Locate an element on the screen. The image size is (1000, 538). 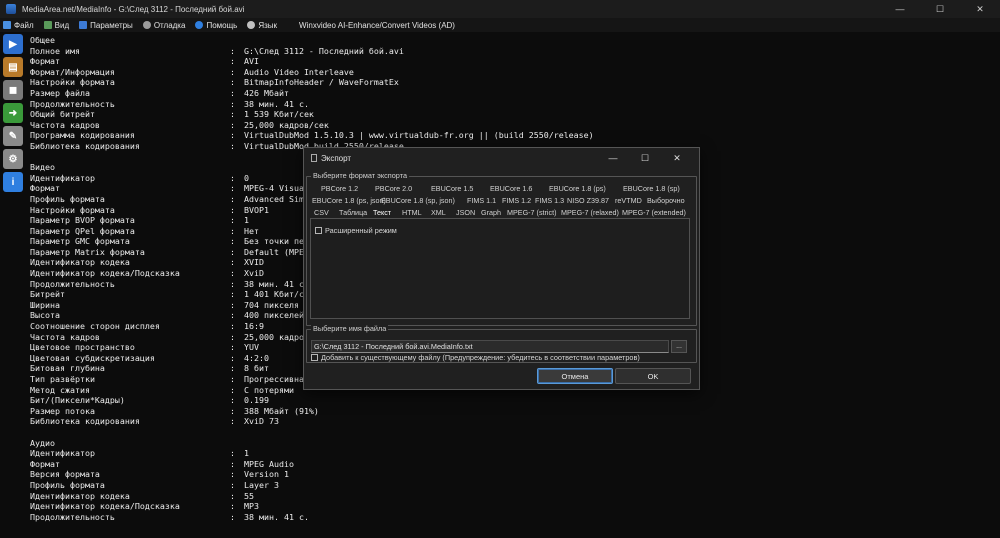
film-icon: ◼ is located at coordinates (13, 90).